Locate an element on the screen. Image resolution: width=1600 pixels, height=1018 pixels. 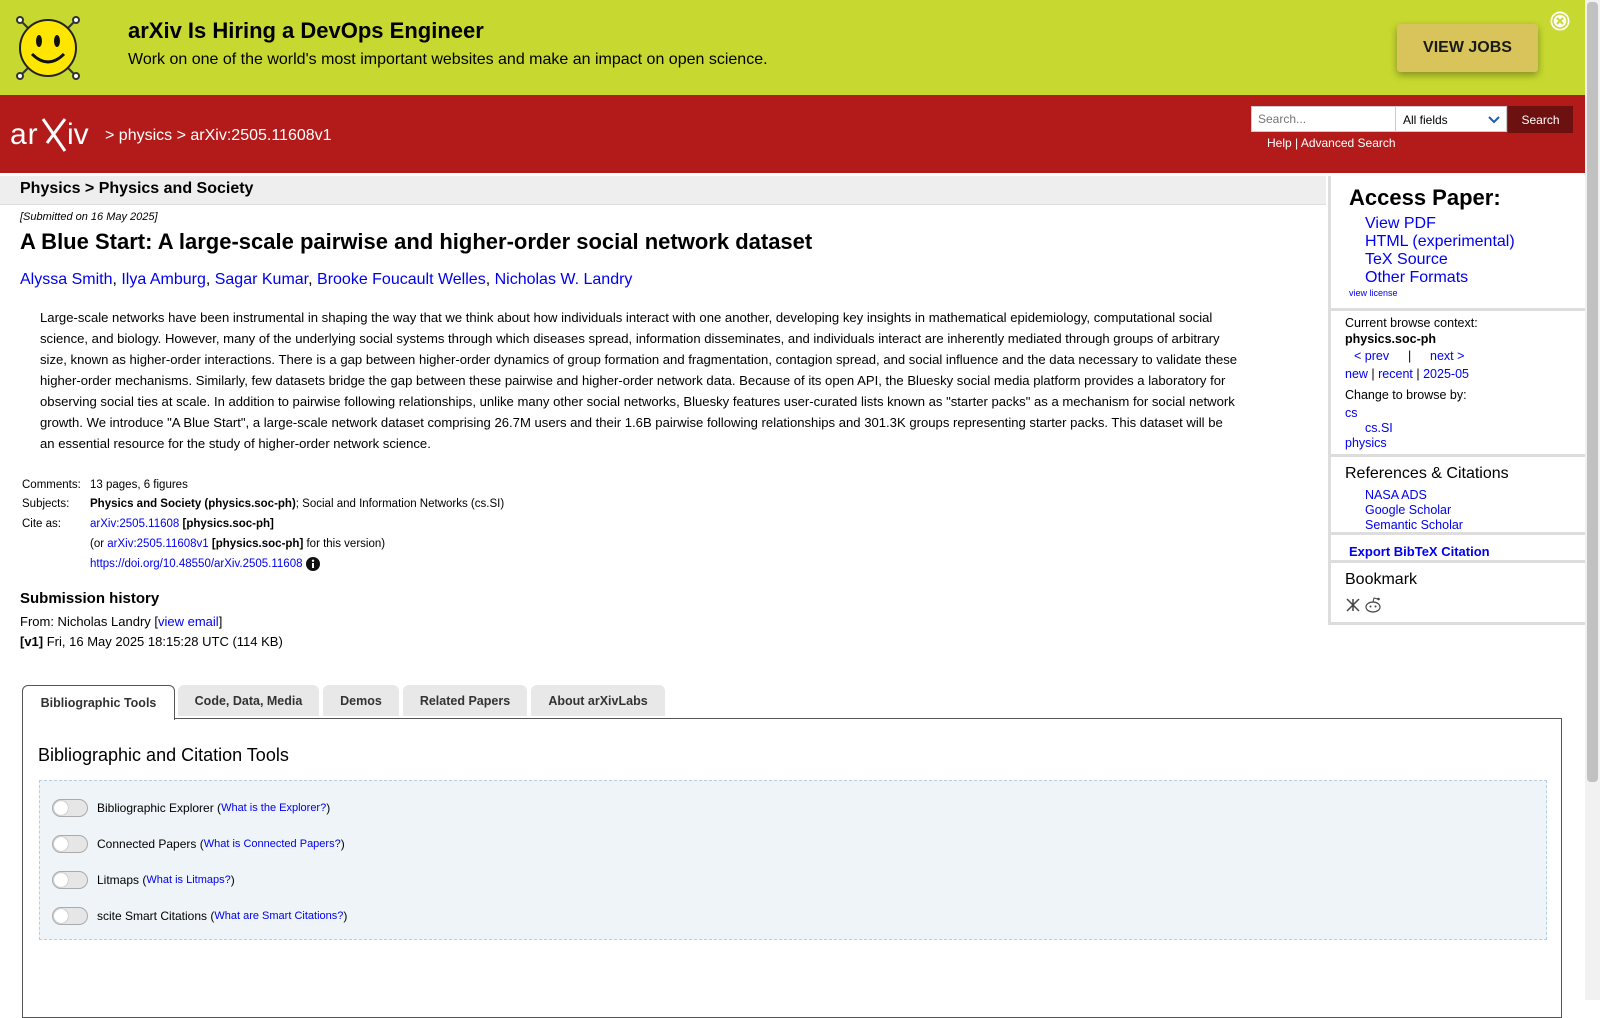
search-input is located at coordinates (1328, 119).